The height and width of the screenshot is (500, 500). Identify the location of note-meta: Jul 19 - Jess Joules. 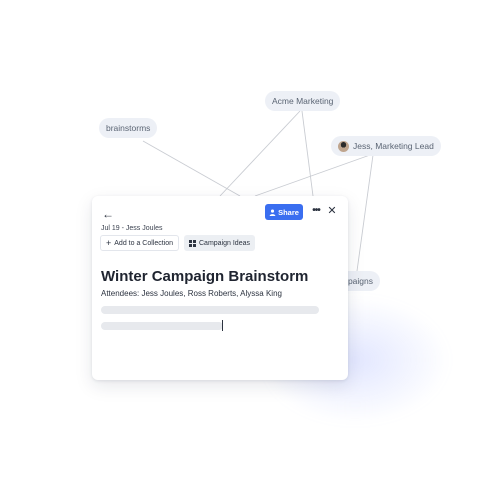
(132, 228).